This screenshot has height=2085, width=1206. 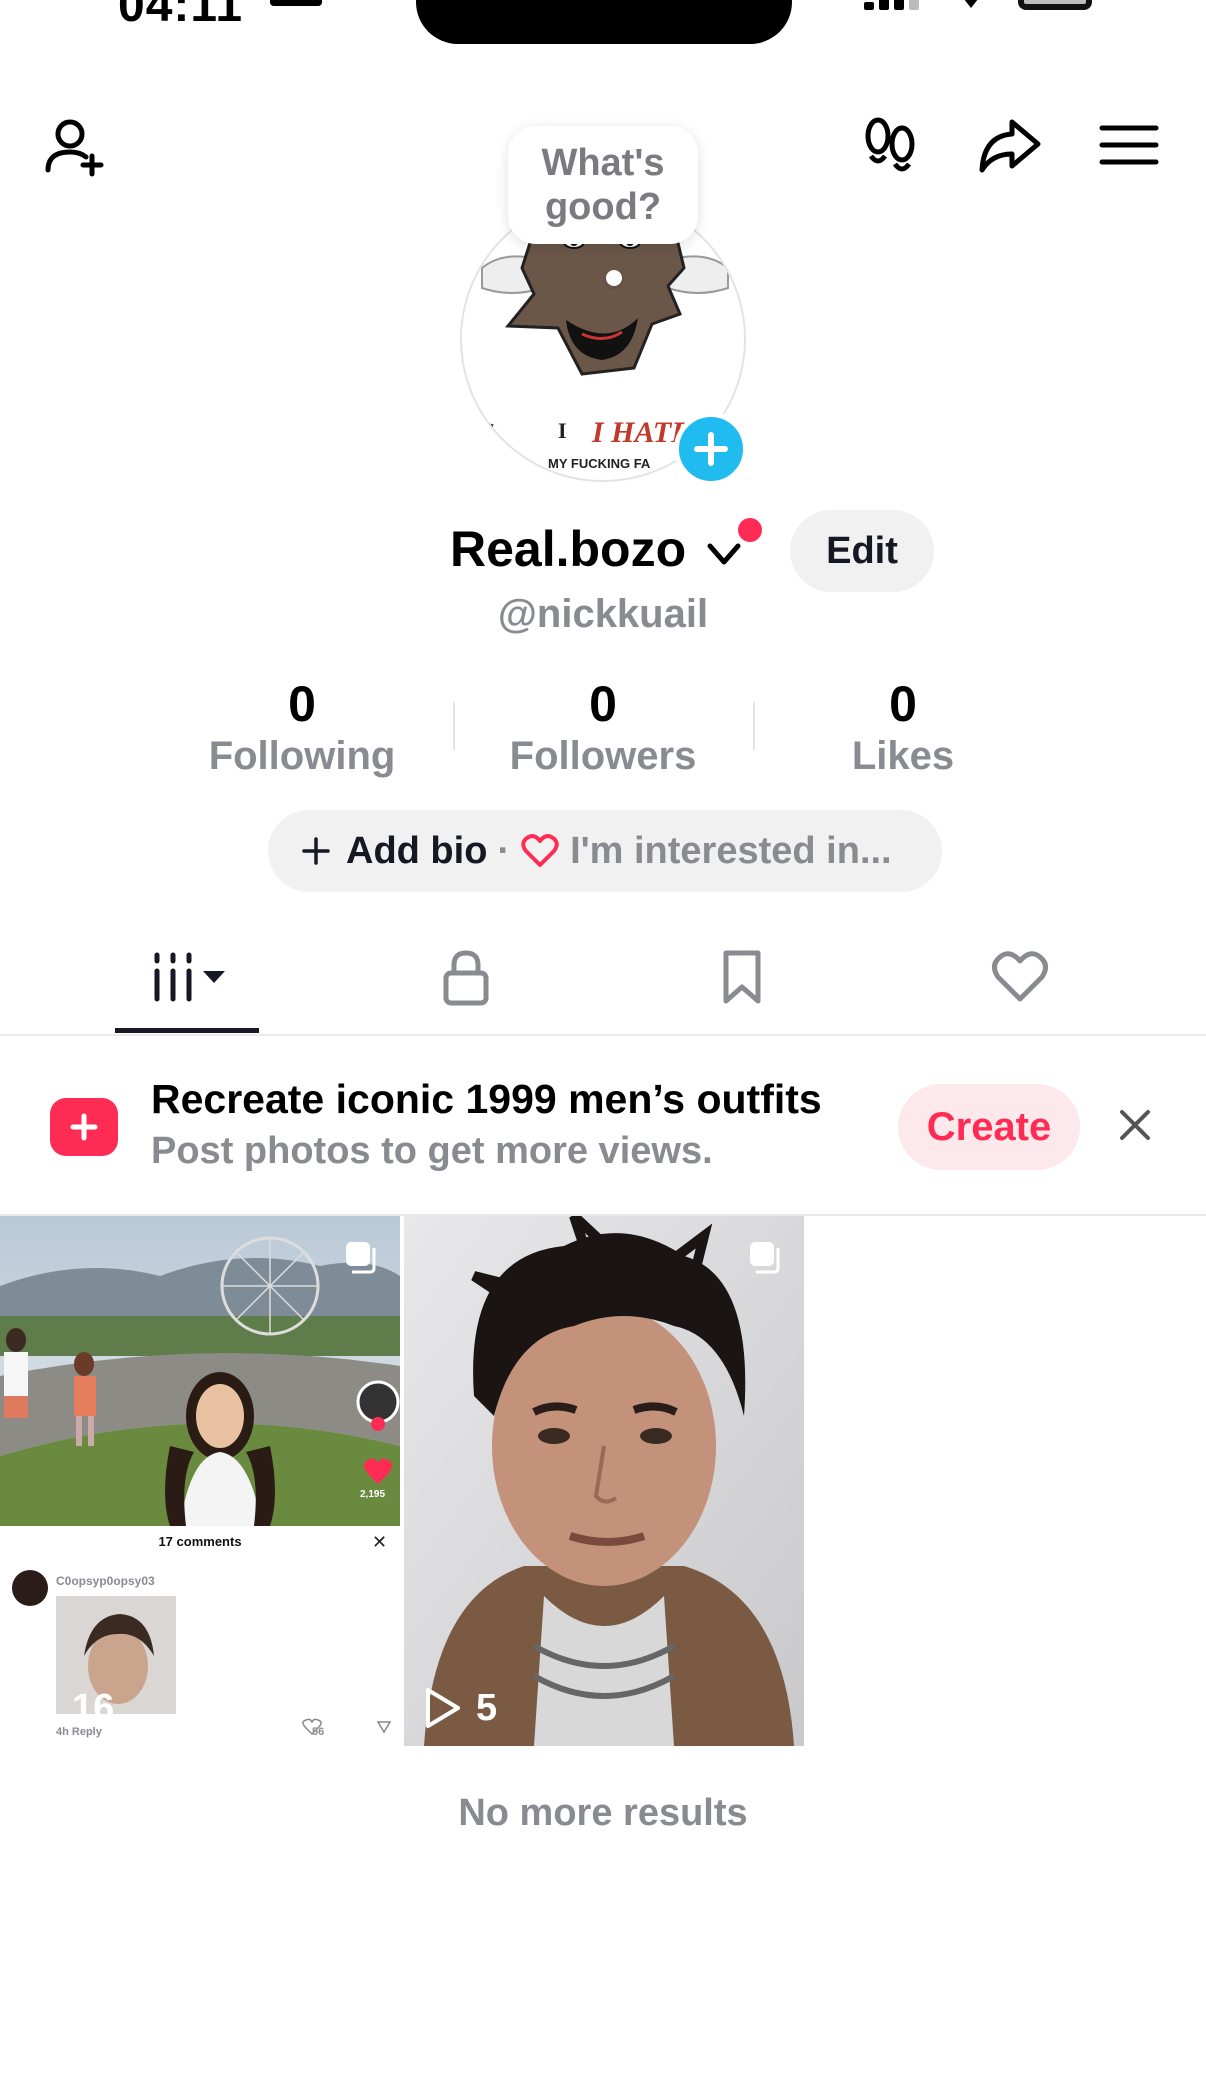 What do you see at coordinates (181, 16) in the screenshot?
I see `status-time: 04:11` at bounding box center [181, 16].